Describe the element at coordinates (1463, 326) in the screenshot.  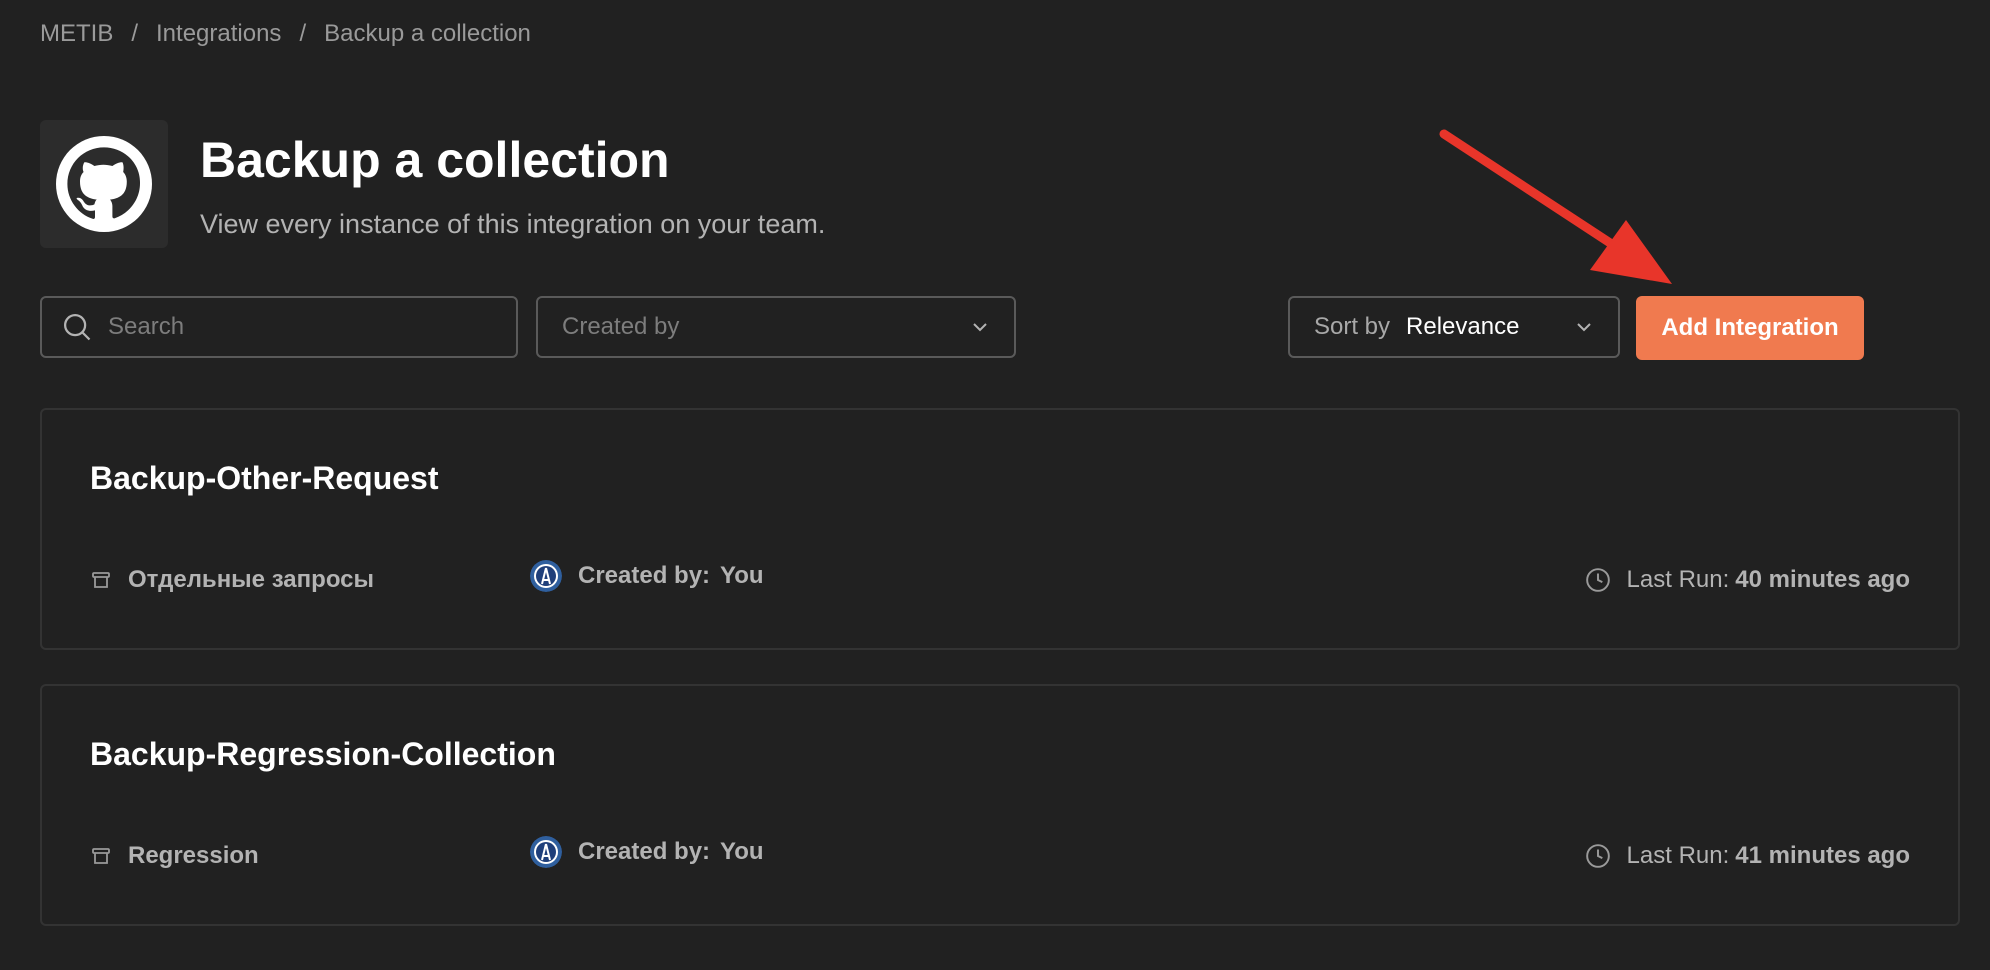
I see `sort-value: Relevance` at that location.